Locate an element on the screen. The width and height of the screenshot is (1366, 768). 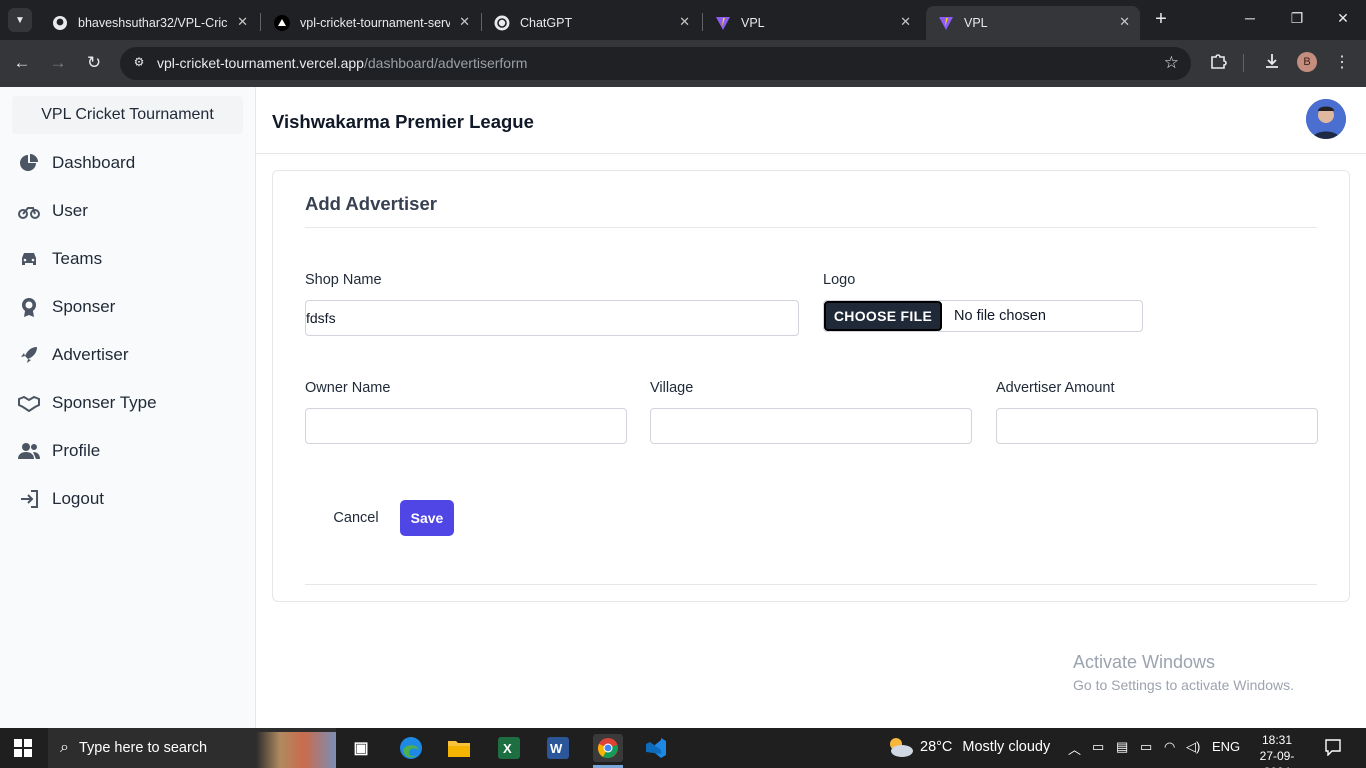
page-title: Vishwakarma Premier League is located at coordinates (403, 121).